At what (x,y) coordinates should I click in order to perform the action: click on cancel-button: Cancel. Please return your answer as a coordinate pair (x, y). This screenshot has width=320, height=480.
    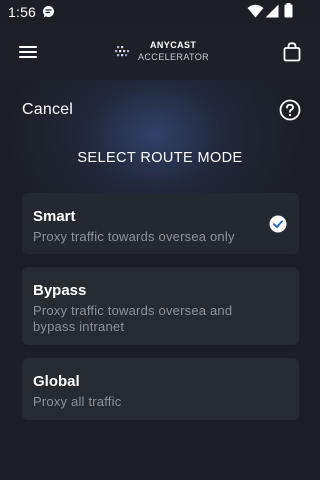
    Looking at the image, I should click on (47, 110).